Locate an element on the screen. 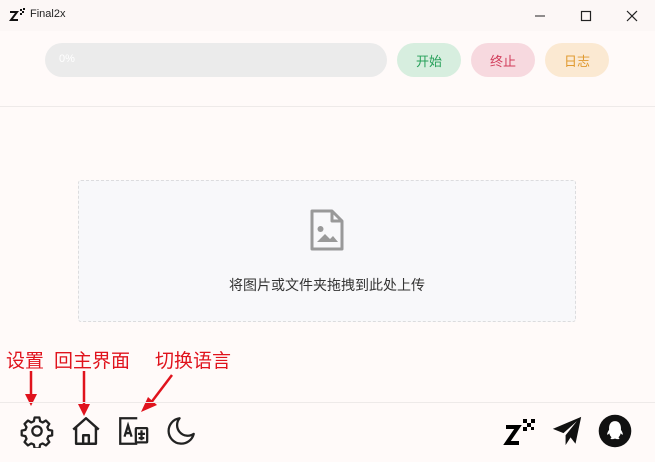 Image resolution: width=655 pixels, height=462 pixels. title-bar: Final2x is located at coordinates (327, 15).